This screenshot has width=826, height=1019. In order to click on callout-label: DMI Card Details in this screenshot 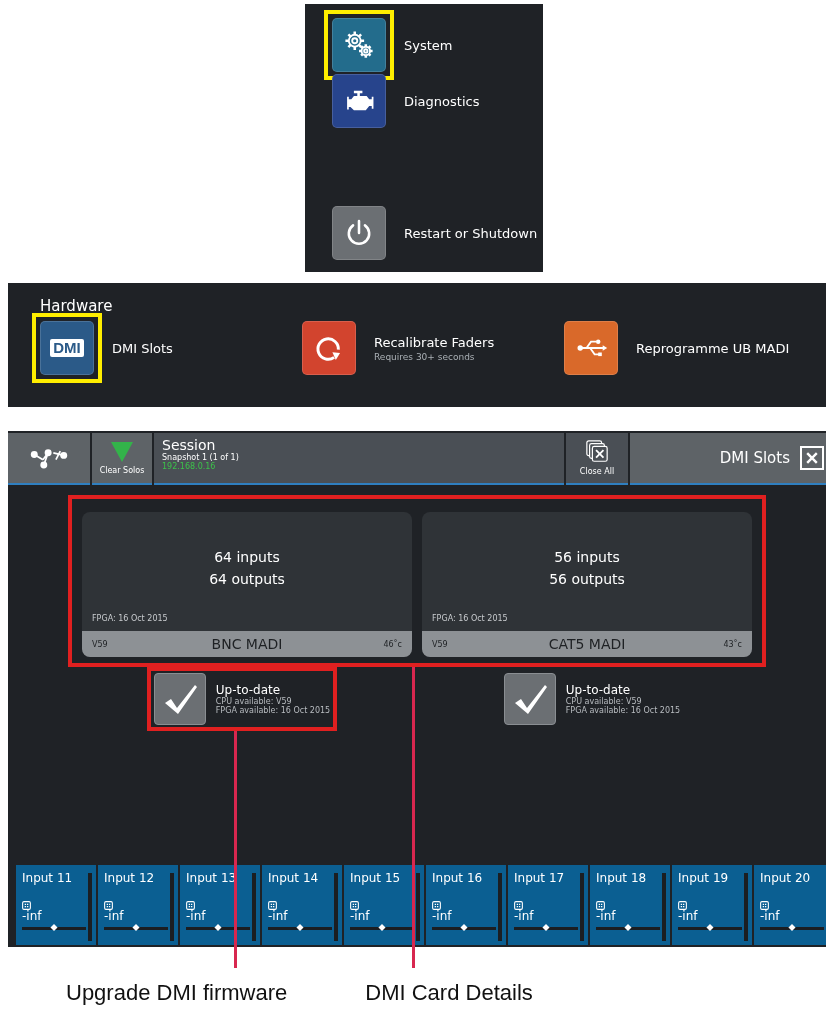, I will do `click(449, 993)`.